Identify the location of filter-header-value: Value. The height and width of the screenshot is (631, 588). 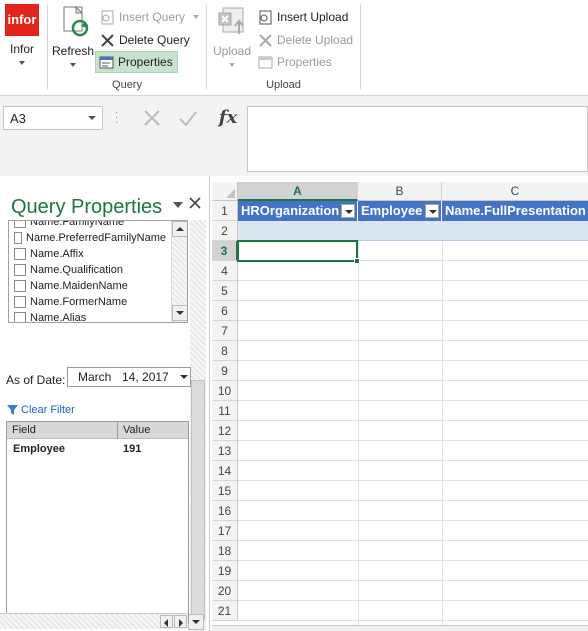
(137, 430).